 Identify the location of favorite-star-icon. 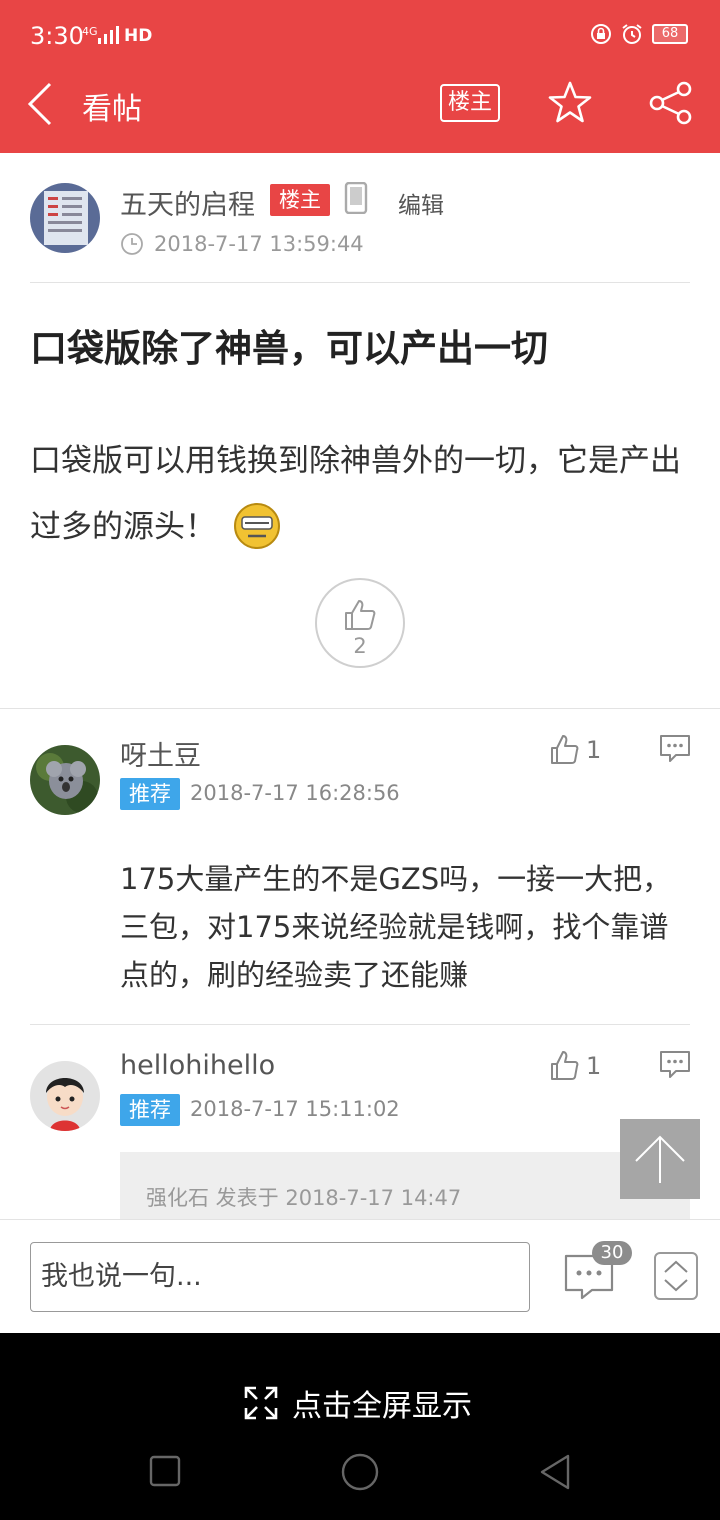
(570, 103).